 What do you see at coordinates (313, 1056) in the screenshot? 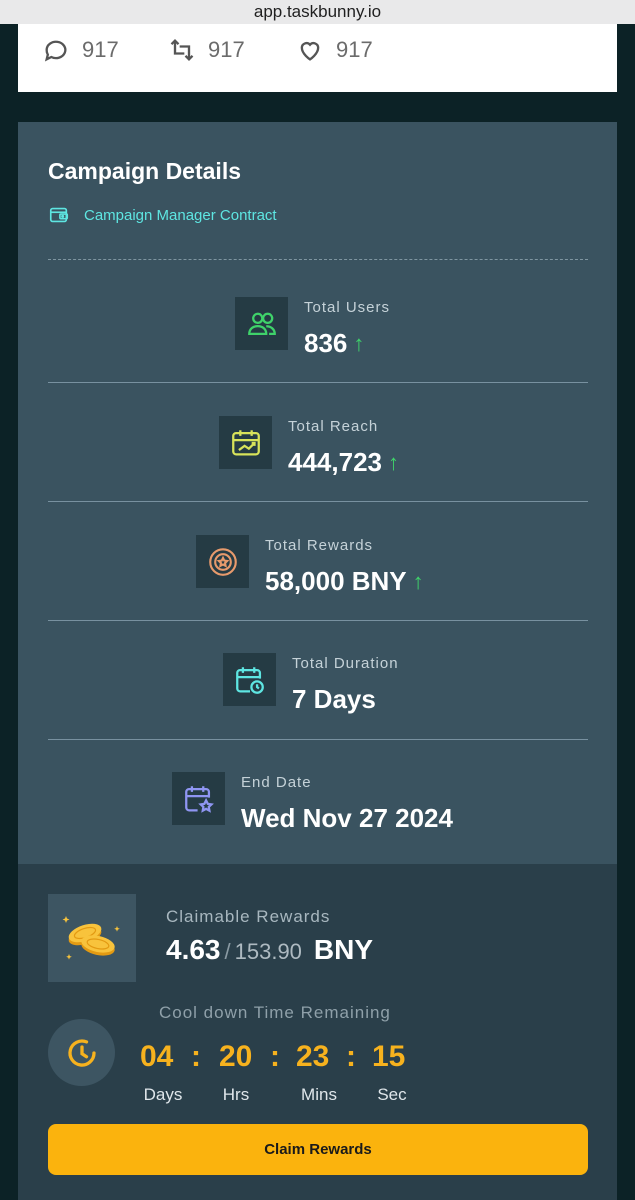
I see `countdown-mins: 23` at bounding box center [313, 1056].